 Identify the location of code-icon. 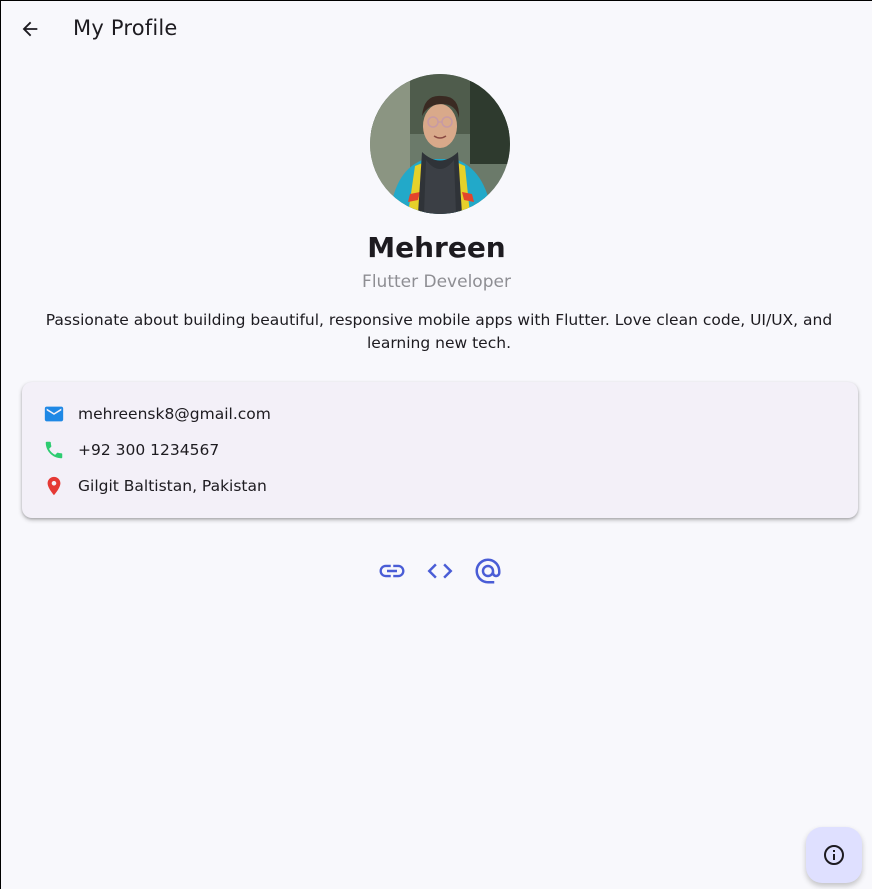
(440, 571).